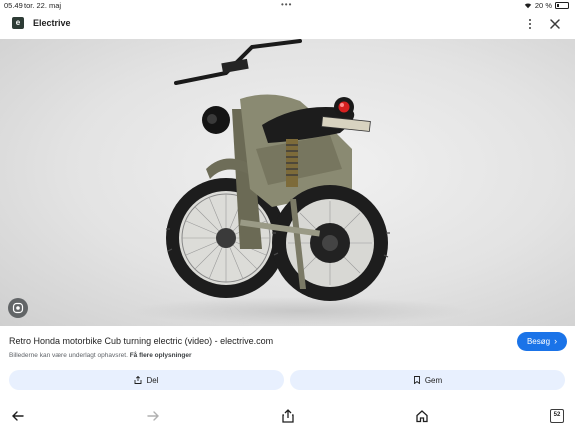  What do you see at coordinates (68, 355) in the screenshot?
I see `copyright-text: Billederne kan være underlagt ophavsret.` at bounding box center [68, 355].